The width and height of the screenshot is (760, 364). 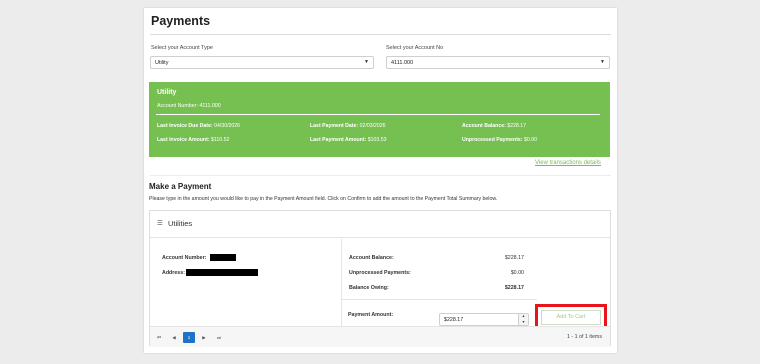 What do you see at coordinates (262, 62) in the screenshot?
I see `account-type-select: Utility ▼` at bounding box center [262, 62].